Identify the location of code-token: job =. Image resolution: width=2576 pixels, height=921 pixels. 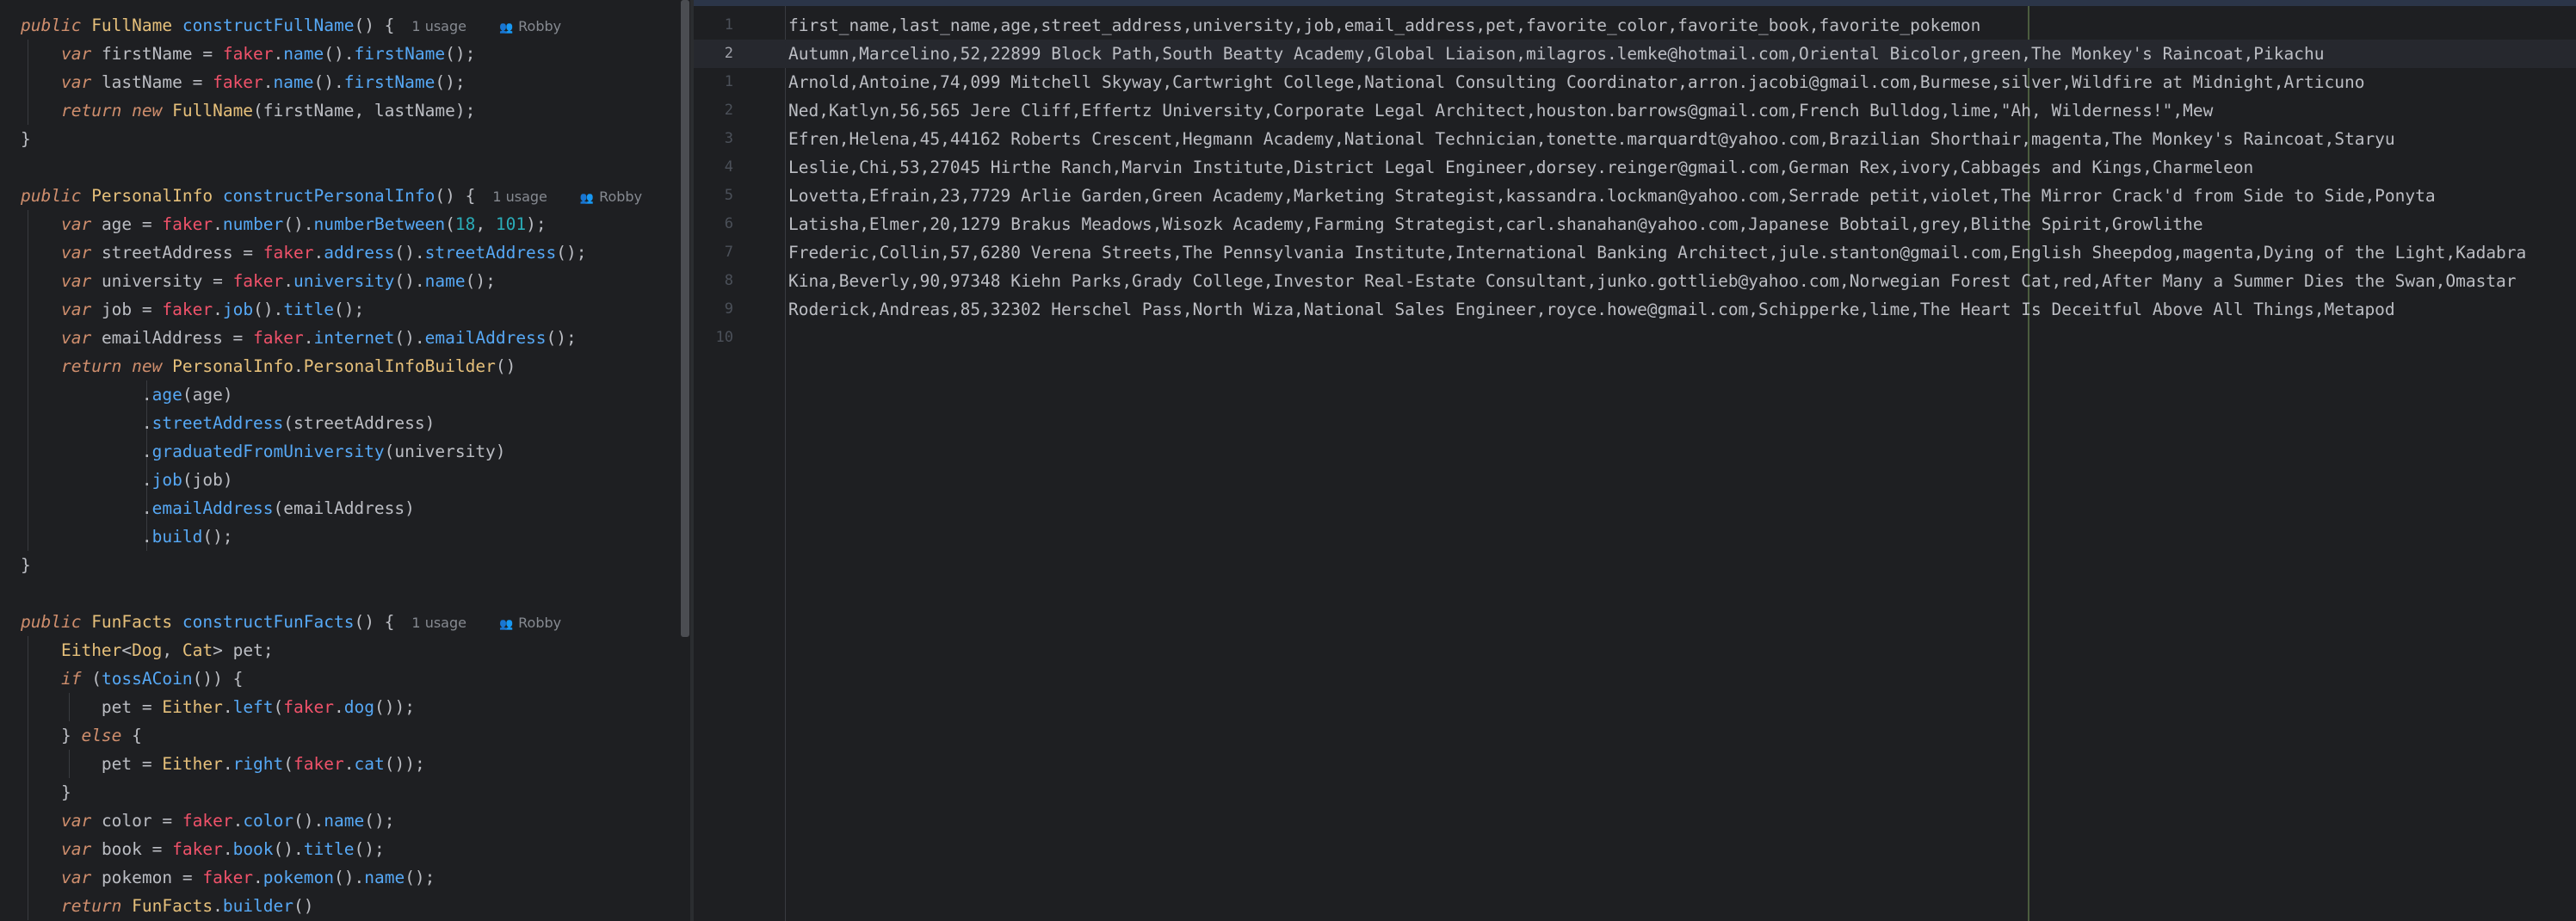
(132, 309).